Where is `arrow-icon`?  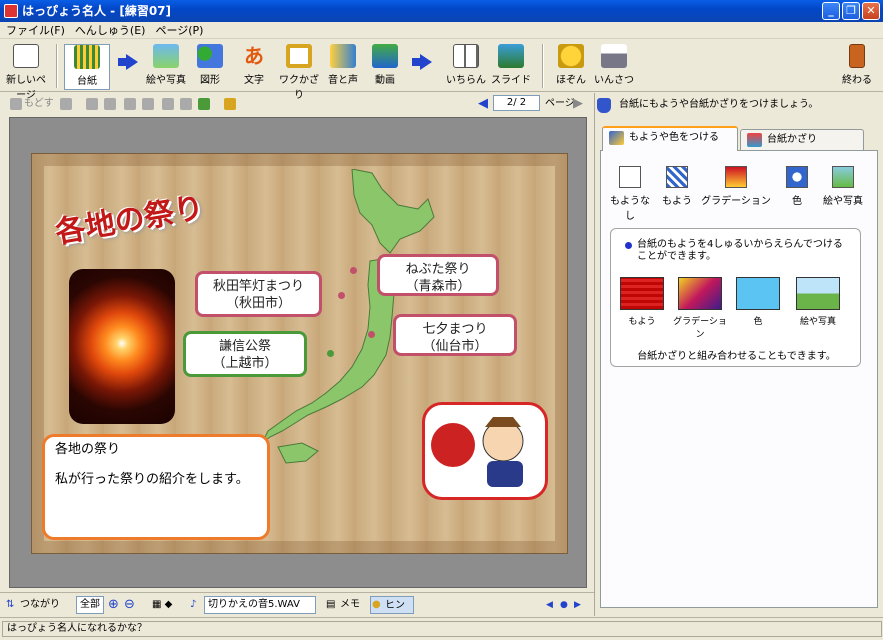 arrow-icon is located at coordinates (422, 62).